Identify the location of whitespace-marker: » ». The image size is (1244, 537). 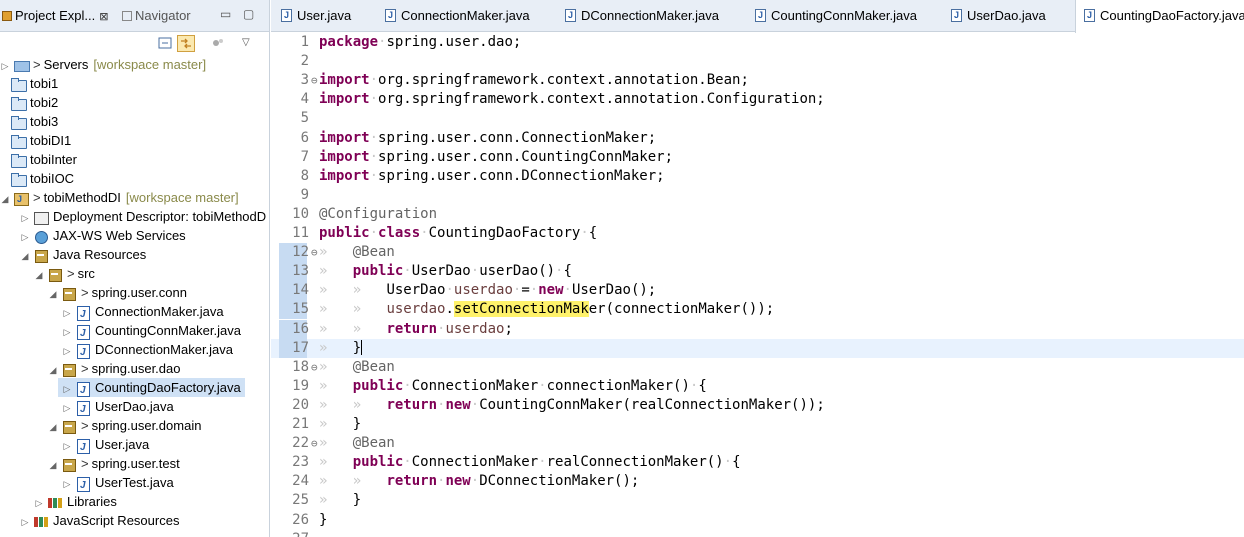
(353, 481).